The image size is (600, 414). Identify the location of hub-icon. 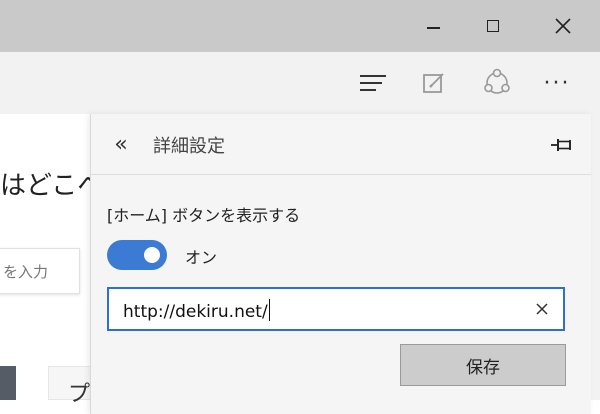
(373, 83).